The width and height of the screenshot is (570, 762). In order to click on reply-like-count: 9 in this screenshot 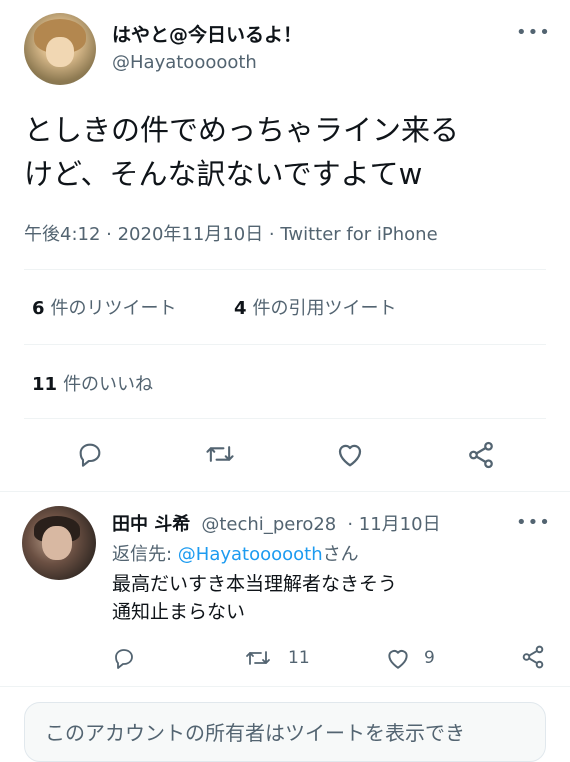, I will do `click(429, 658)`.